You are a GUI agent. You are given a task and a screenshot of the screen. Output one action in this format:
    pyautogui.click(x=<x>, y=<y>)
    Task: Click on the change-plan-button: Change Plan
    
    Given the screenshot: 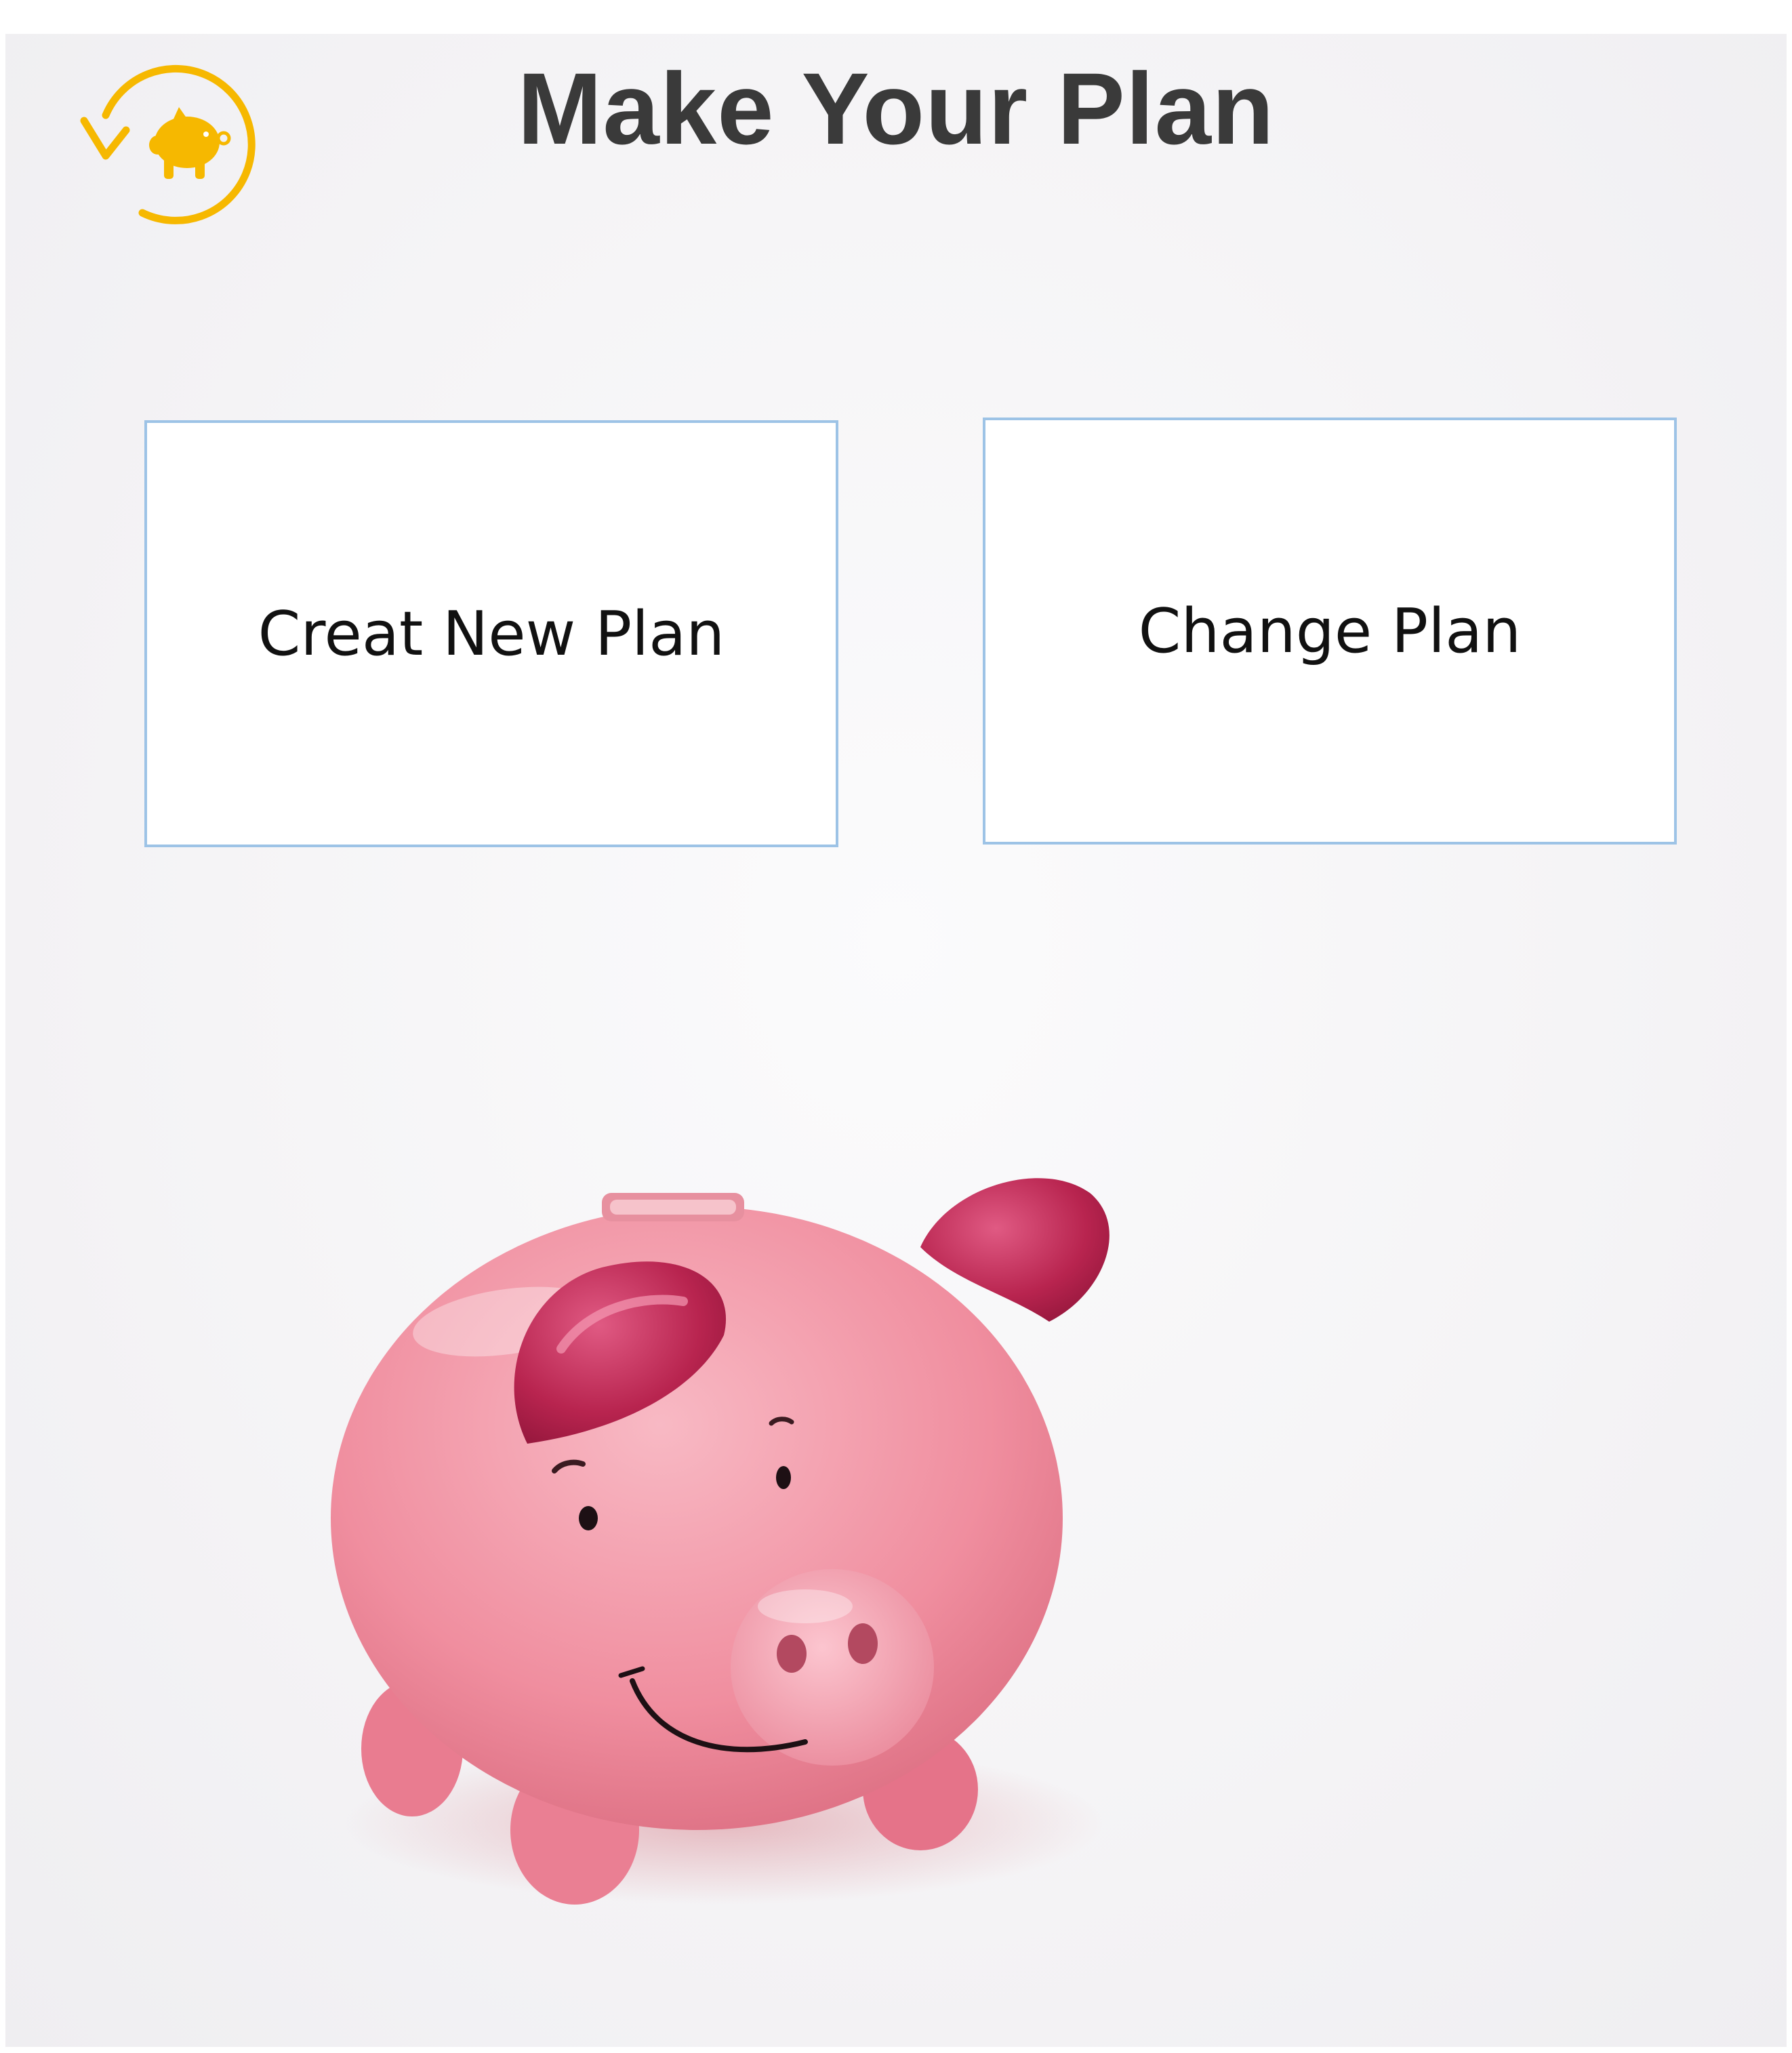 What is the action you would take?
    pyautogui.click(x=1330, y=631)
    